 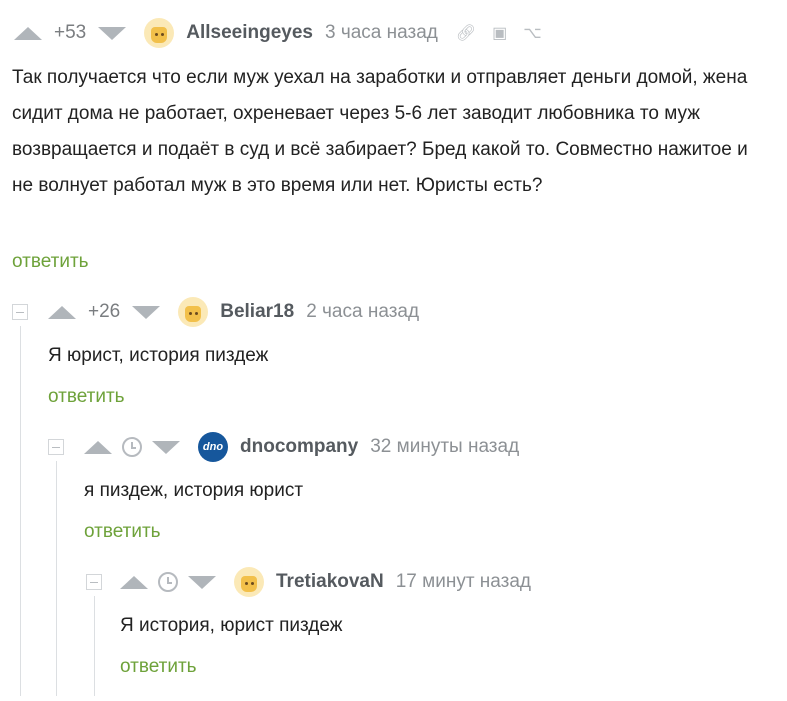 I want to click on comment-header: +26 Beliar18 2 часа назад, so click(x=233, y=312).